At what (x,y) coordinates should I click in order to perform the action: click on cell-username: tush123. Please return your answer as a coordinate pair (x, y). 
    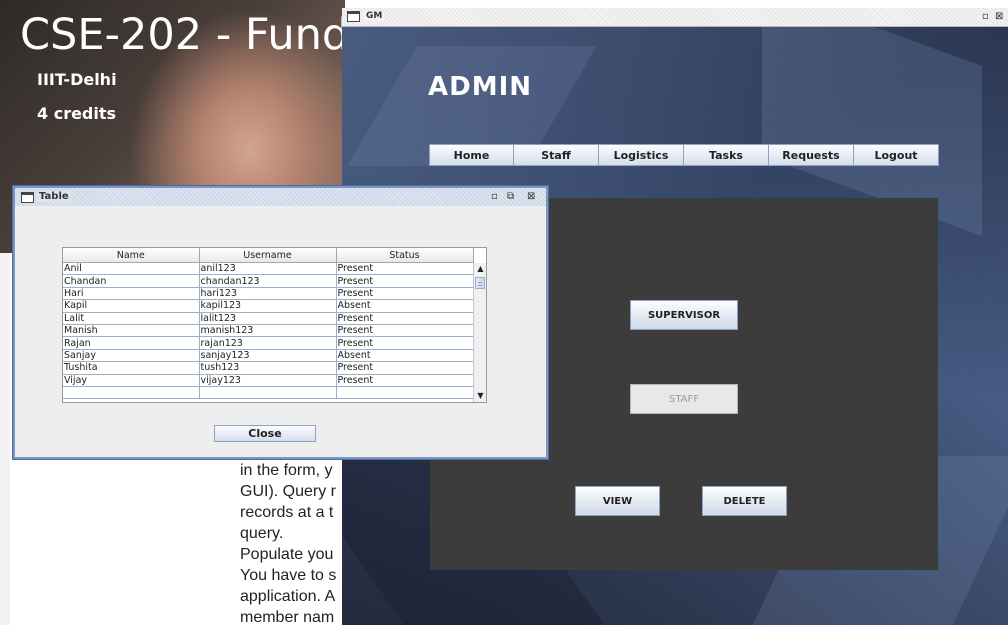
    Looking at the image, I should click on (268, 368).